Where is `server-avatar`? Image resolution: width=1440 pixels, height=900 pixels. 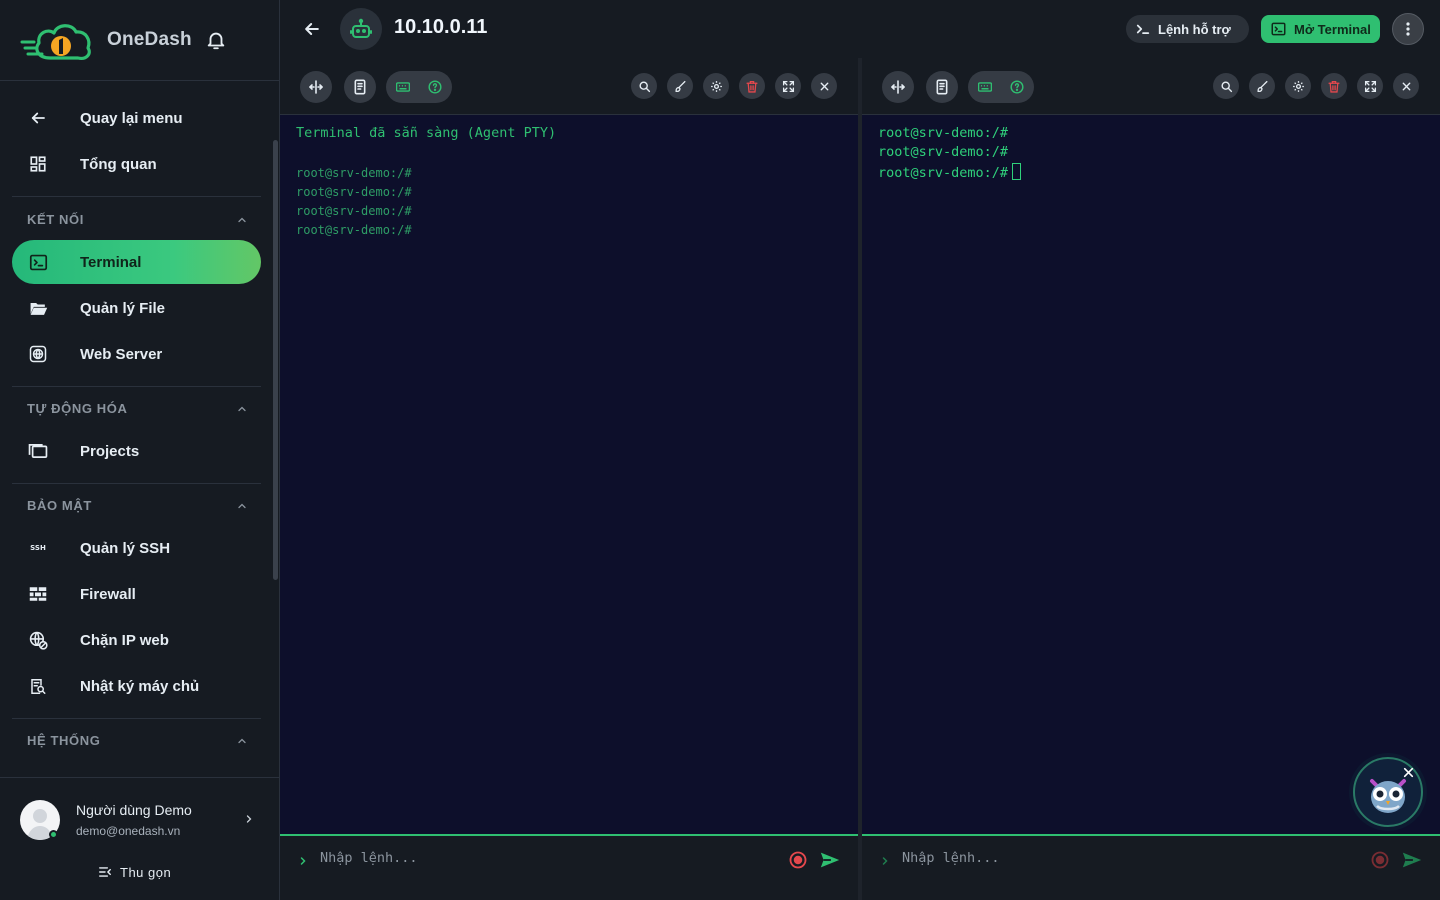
server-avatar is located at coordinates (361, 29).